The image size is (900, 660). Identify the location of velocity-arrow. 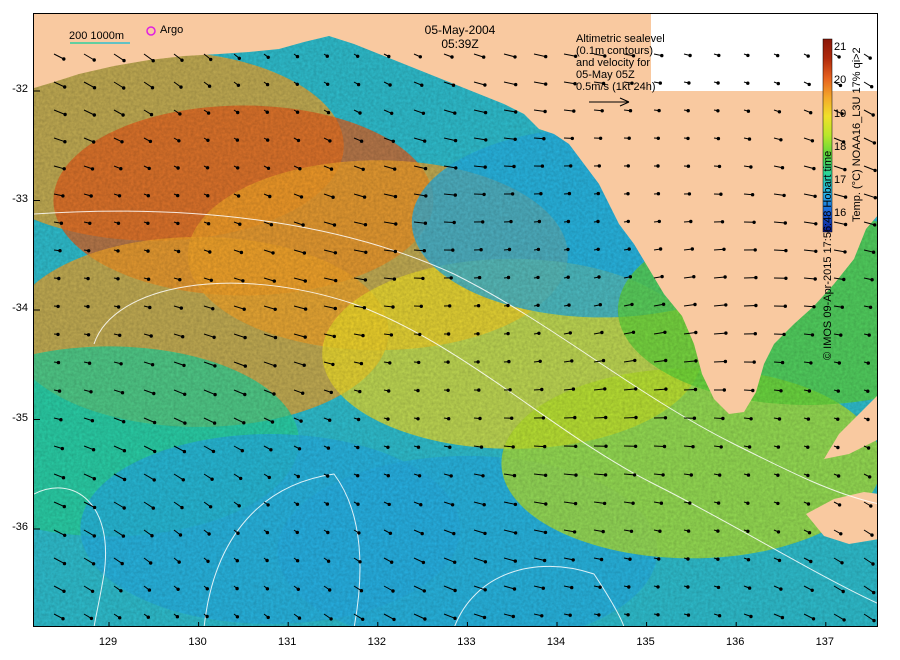
(630, 418).